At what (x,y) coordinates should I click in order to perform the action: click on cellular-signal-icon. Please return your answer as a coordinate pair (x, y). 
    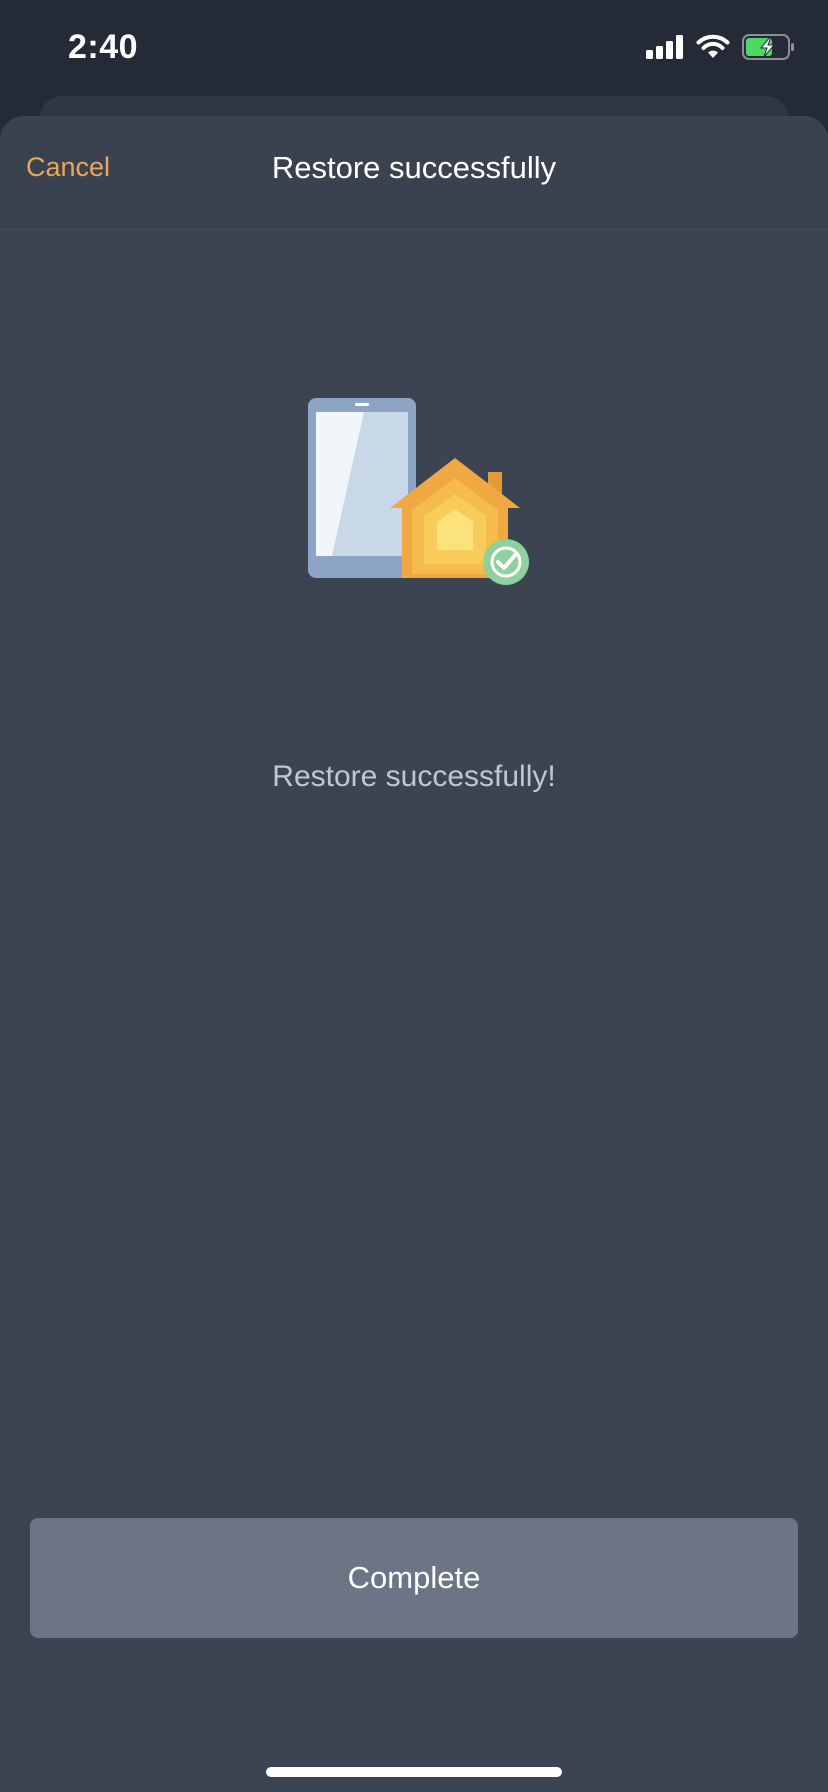
    Looking at the image, I should click on (665, 49).